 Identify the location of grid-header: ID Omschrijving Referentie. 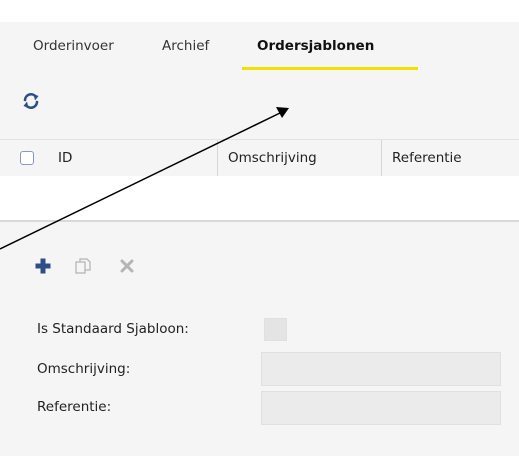
(259, 158).